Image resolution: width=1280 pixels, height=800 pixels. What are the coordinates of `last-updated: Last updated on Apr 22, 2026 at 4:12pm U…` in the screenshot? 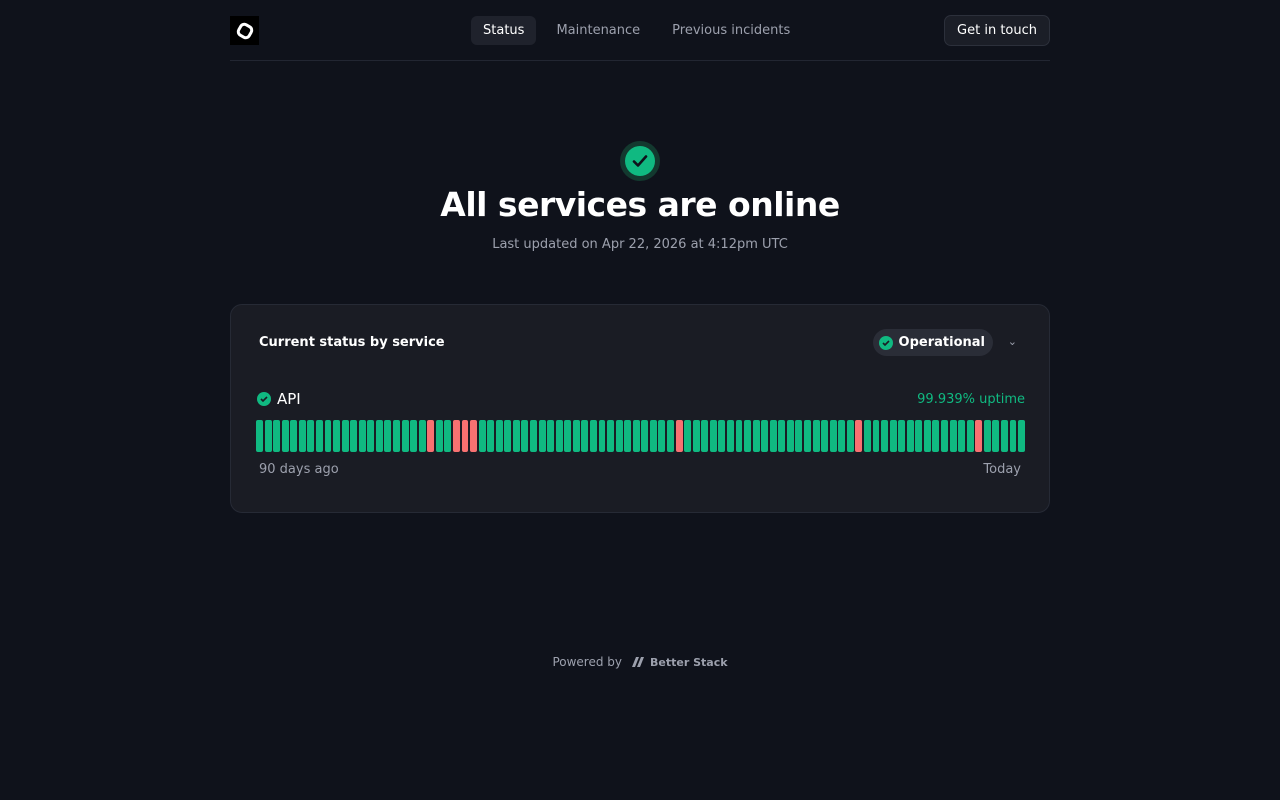 It's located at (640, 244).